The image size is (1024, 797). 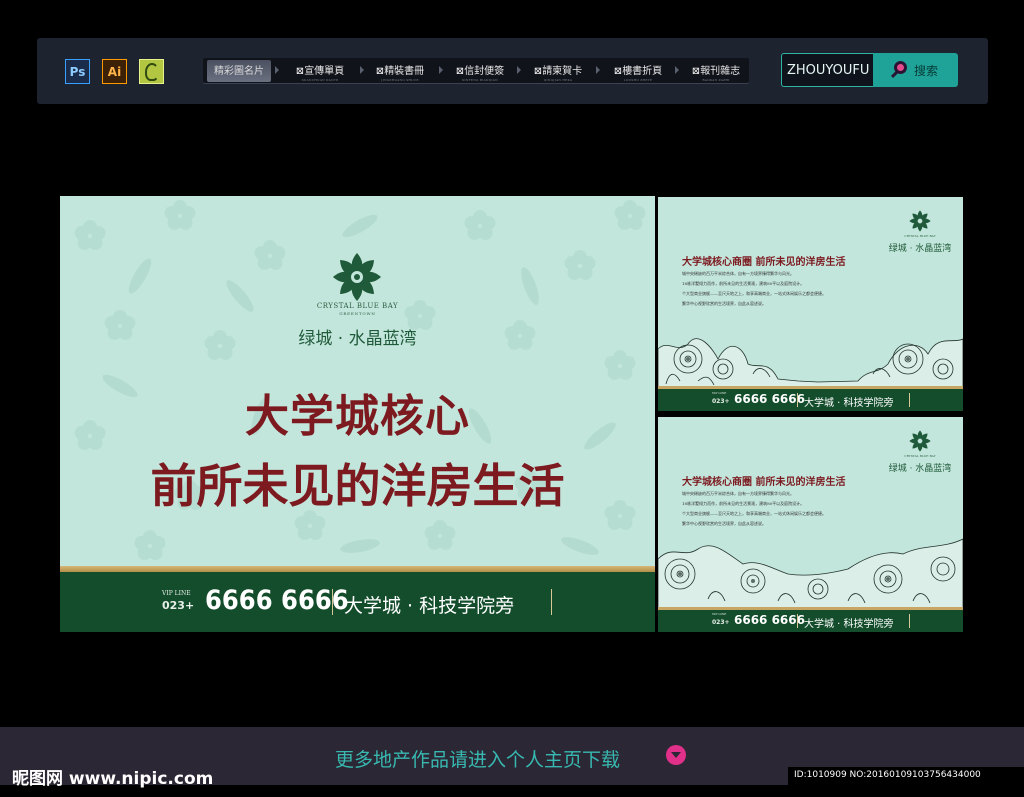 I want to click on tab-invitations: ⊠請柬賀卡 QINGJIAN HEKA, so click(x=558, y=71).